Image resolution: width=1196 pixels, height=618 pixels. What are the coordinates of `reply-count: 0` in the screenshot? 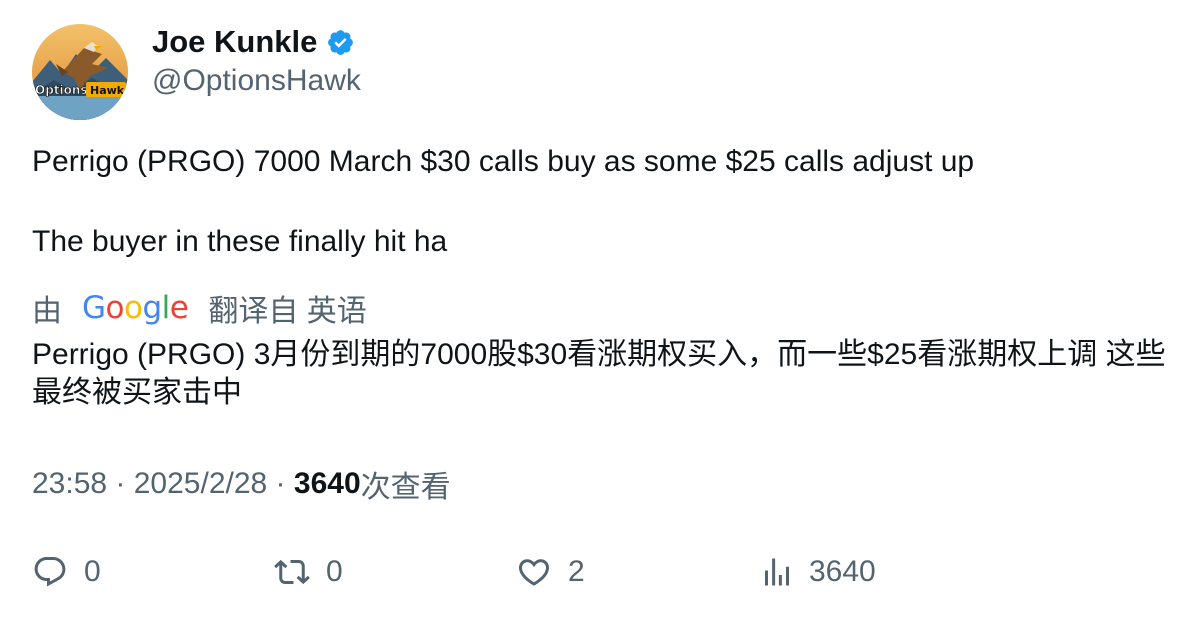 It's located at (92, 571).